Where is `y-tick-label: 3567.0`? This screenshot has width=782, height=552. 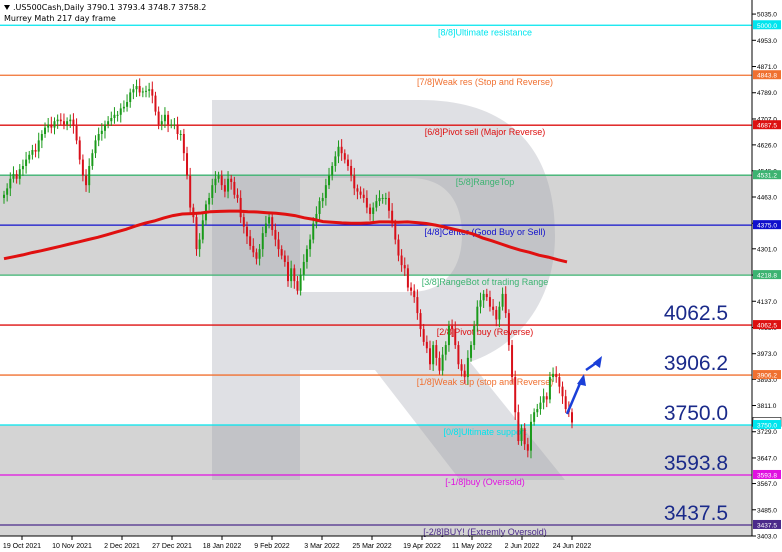 y-tick-label: 3567.0 is located at coordinates (767, 484).